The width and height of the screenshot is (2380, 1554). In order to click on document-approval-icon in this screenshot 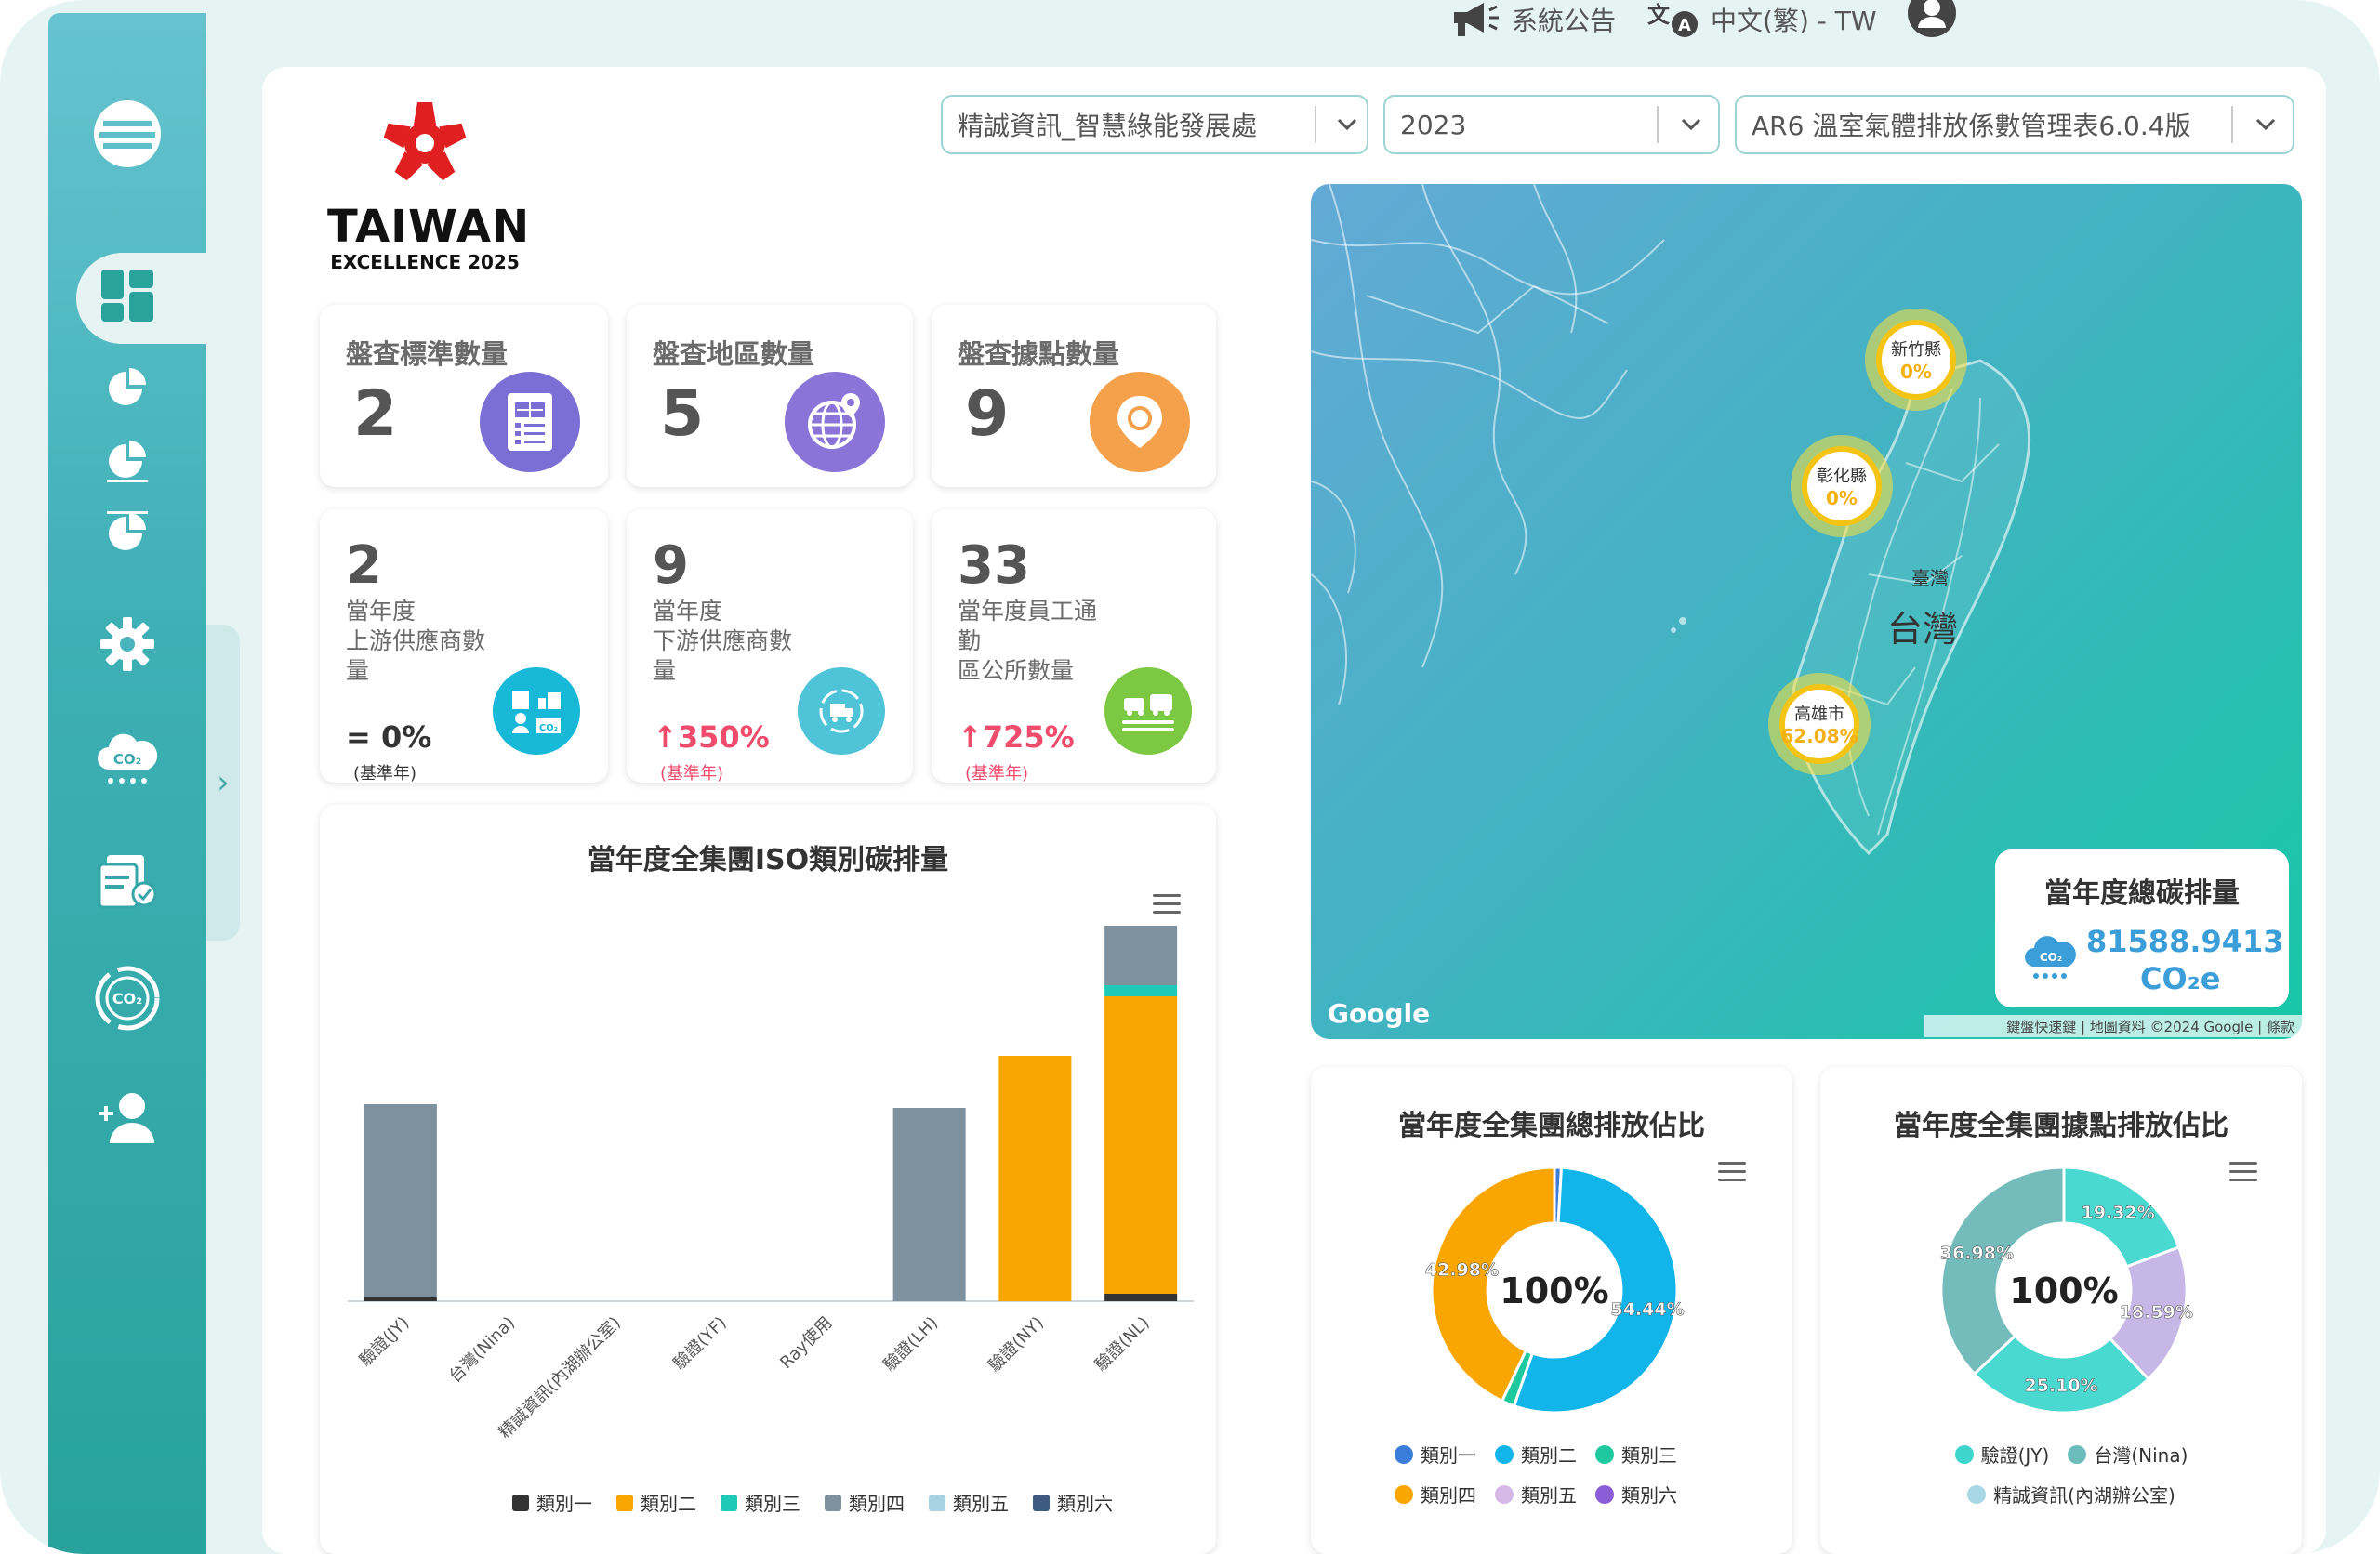, I will do `click(127, 879)`.